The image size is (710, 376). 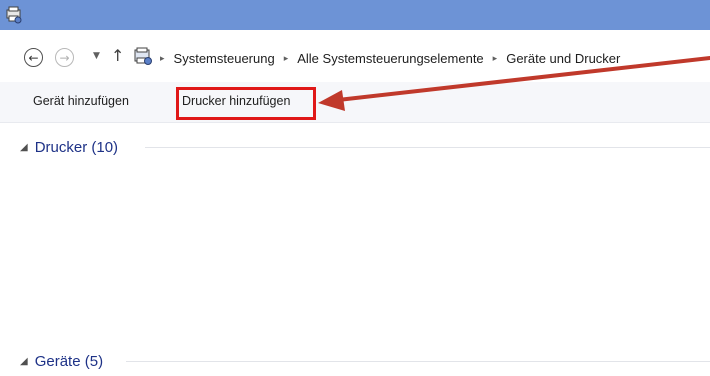 I want to click on group-header-printers: ◢ Drucker (10), so click(x=69, y=147).